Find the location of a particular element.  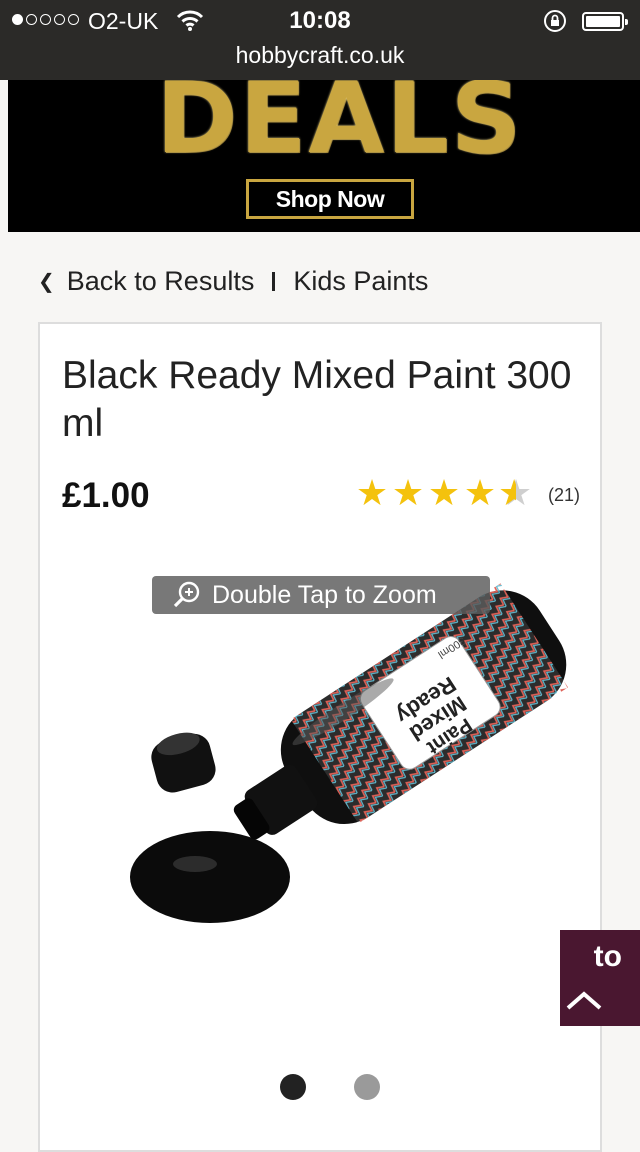

zoom-in-icon is located at coordinates (186, 594).